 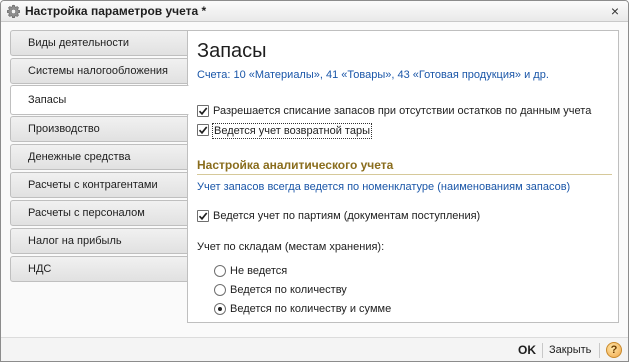 I want to click on page-title: Запасы, so click(x=232, y=51).